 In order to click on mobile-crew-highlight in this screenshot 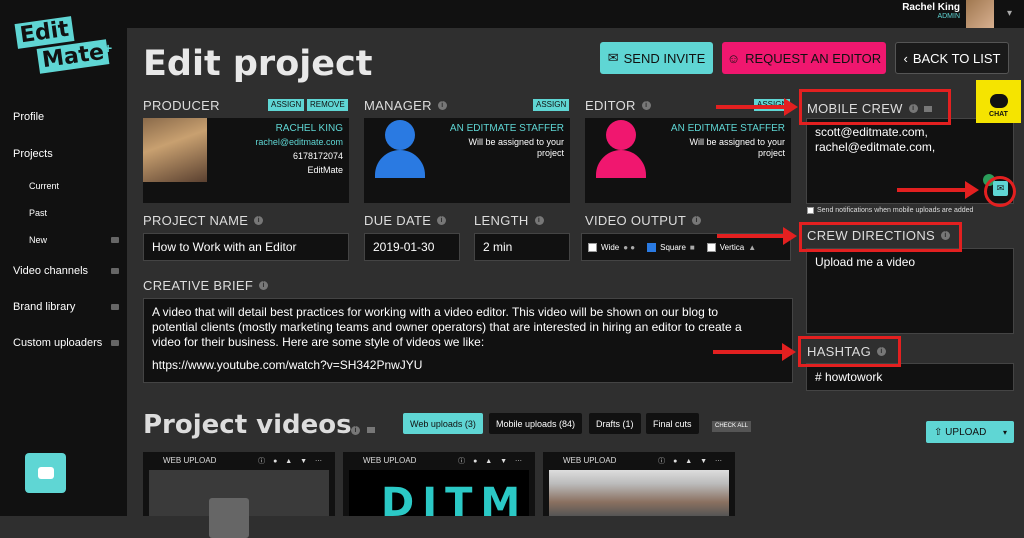, I will do `click(875, 107)`.